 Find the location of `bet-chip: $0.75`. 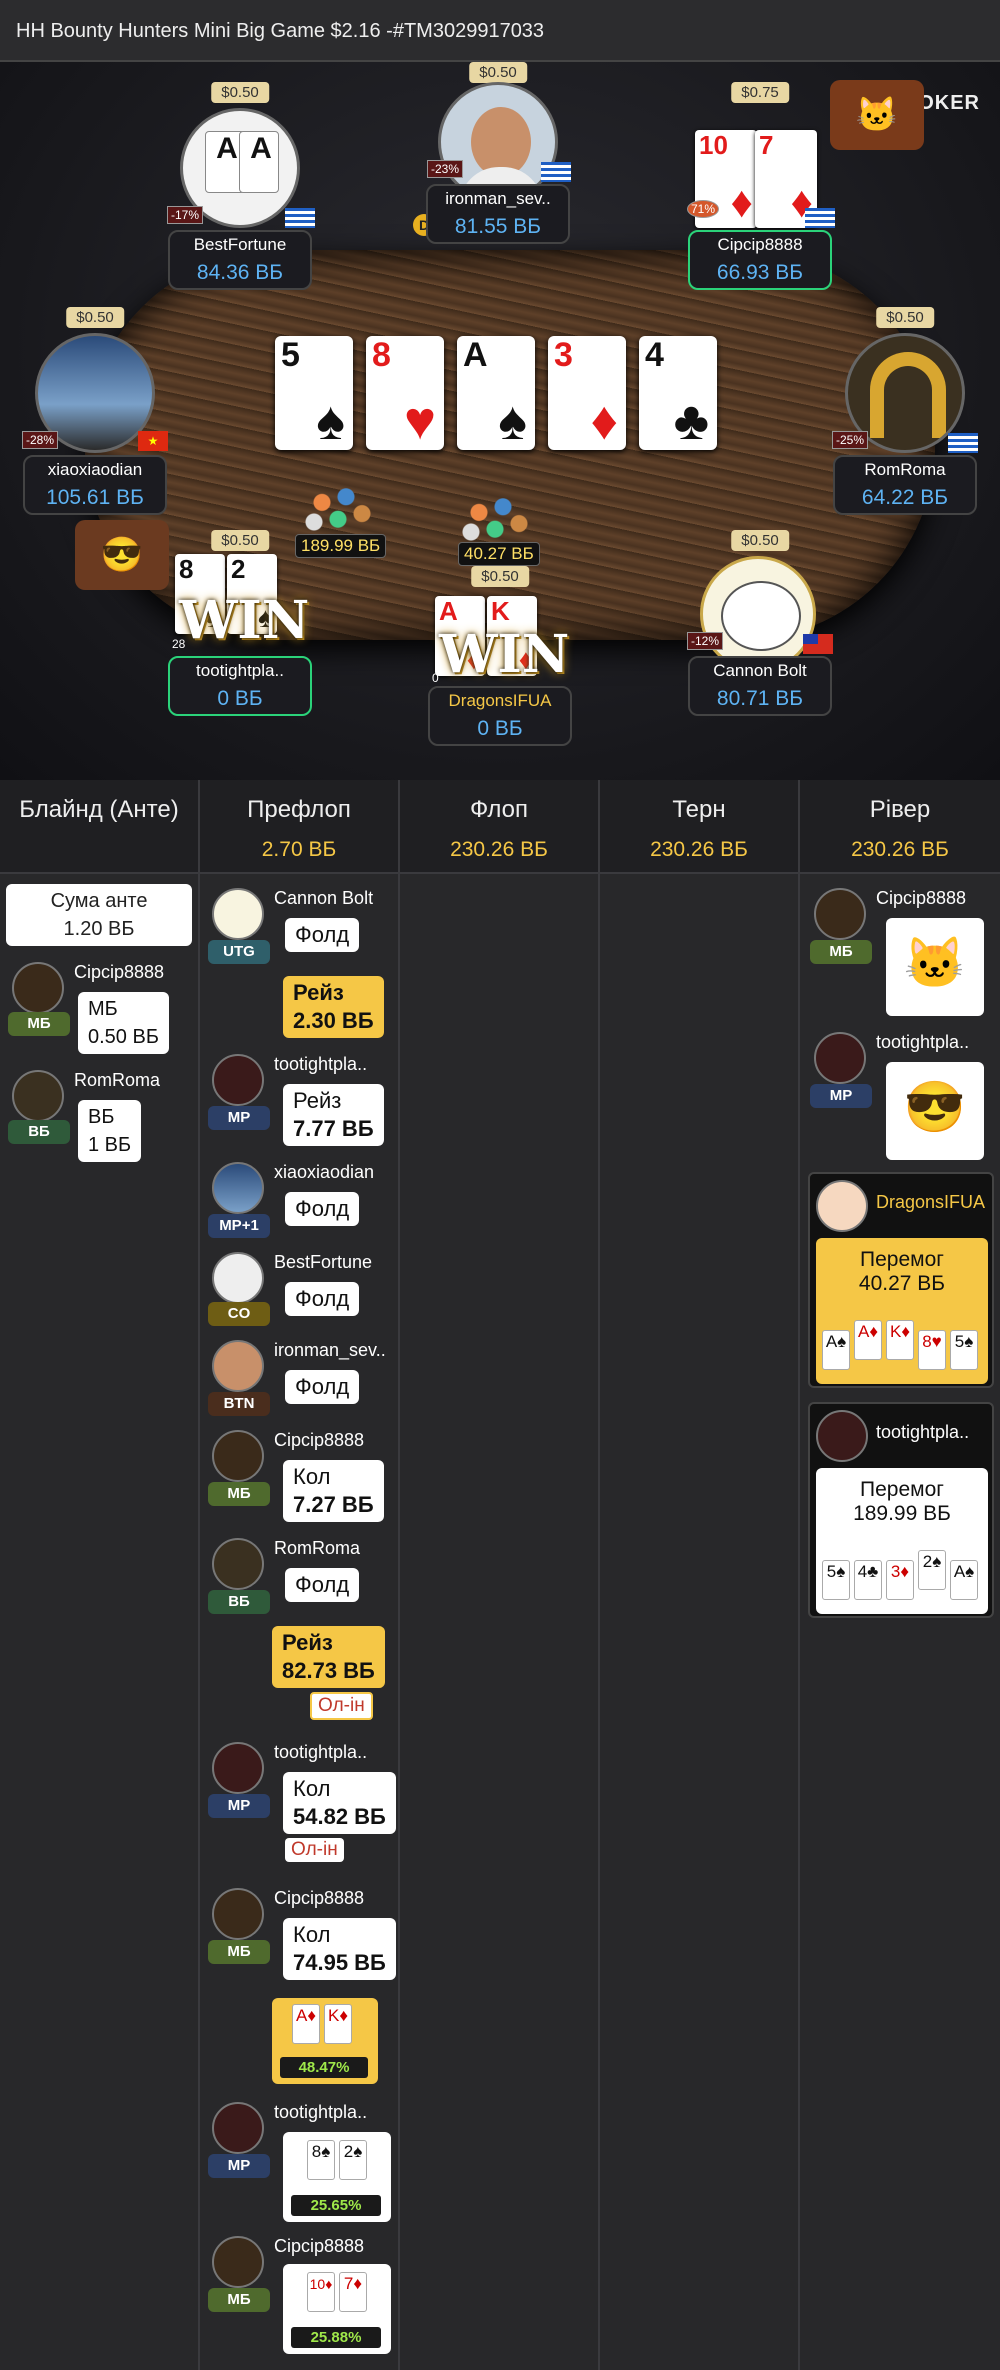

bet-chip: $0.75 is located at coordinates (760, 92).